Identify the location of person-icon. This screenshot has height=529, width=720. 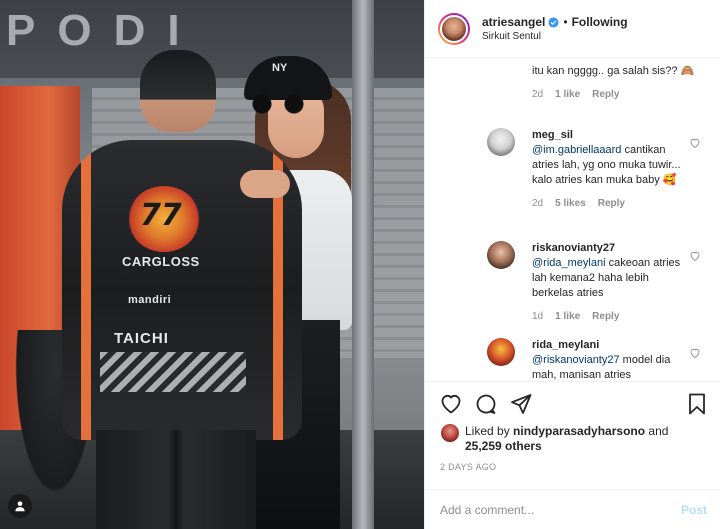
(20, 506).